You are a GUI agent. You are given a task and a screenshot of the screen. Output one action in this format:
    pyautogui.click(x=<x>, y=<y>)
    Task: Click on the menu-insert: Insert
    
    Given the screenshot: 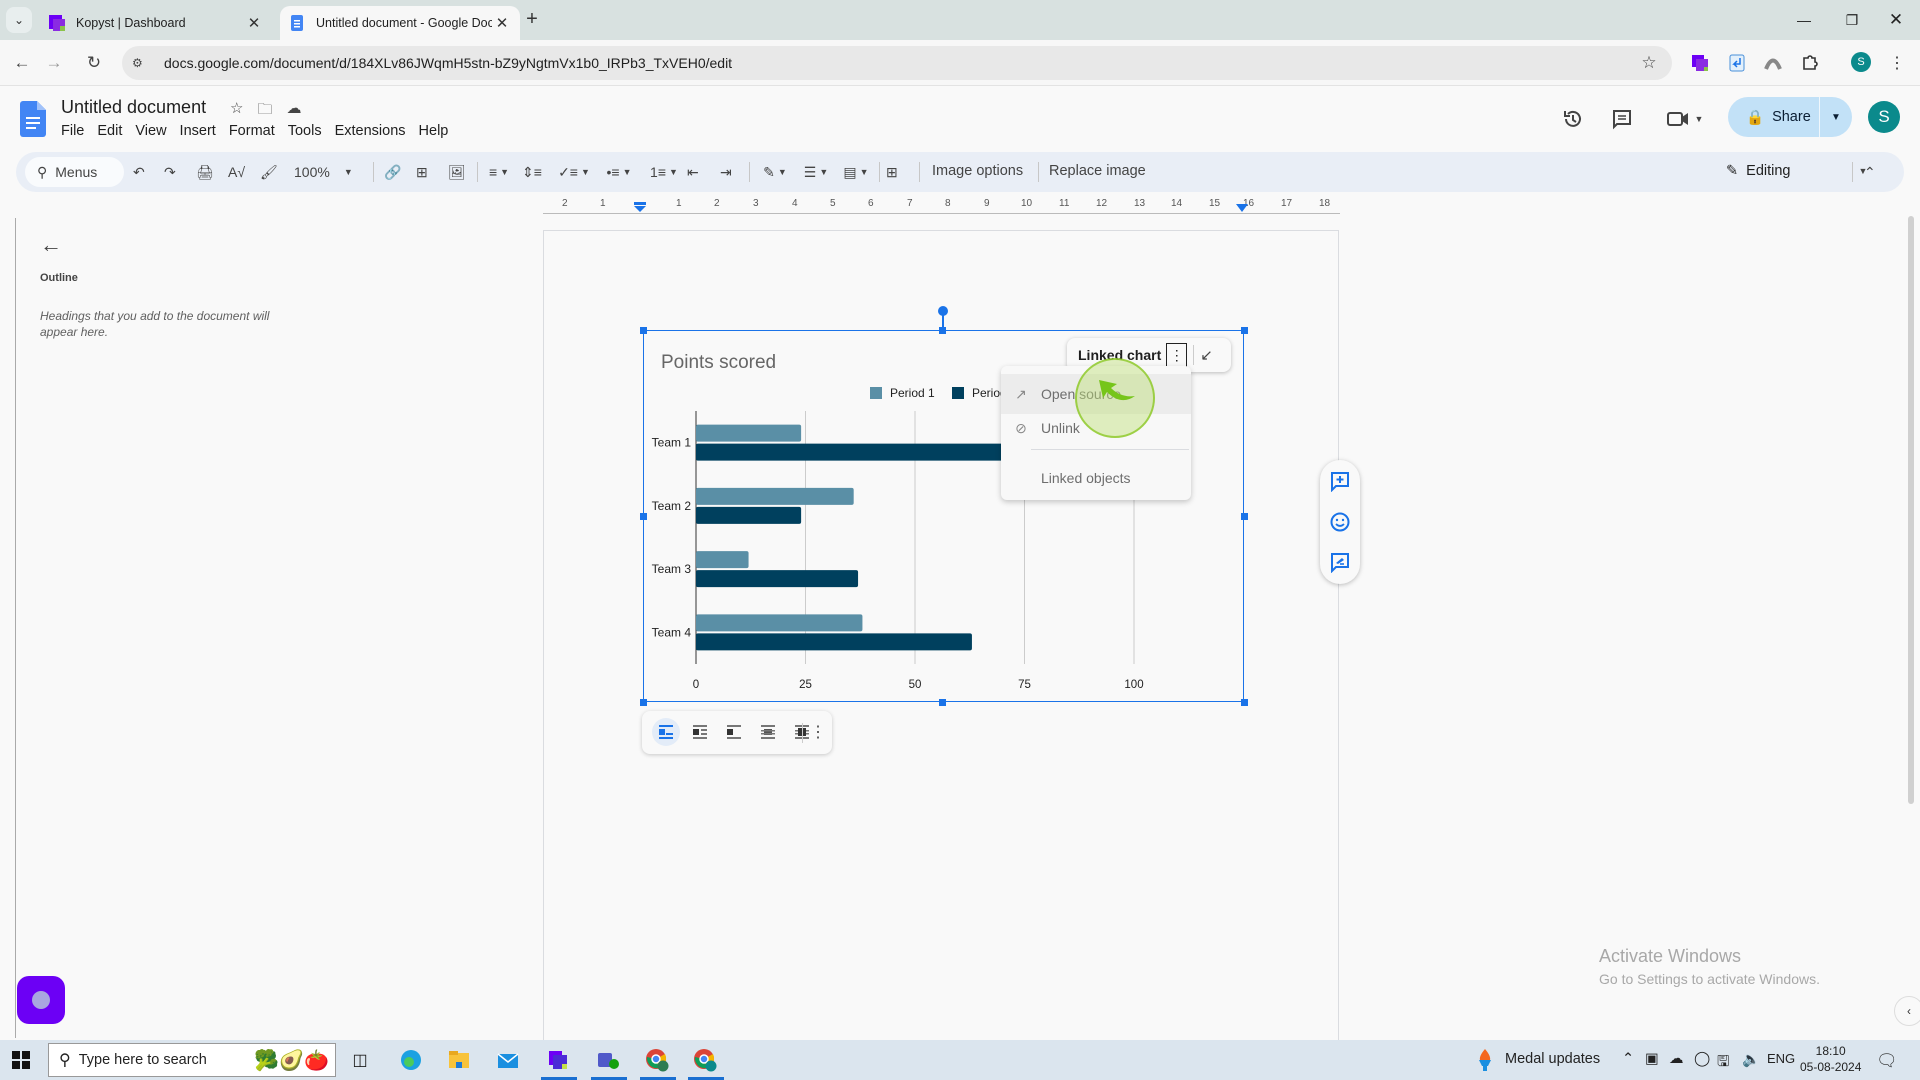 What is the action you would take?
    pyautogui.click(x=198, y=131)
    